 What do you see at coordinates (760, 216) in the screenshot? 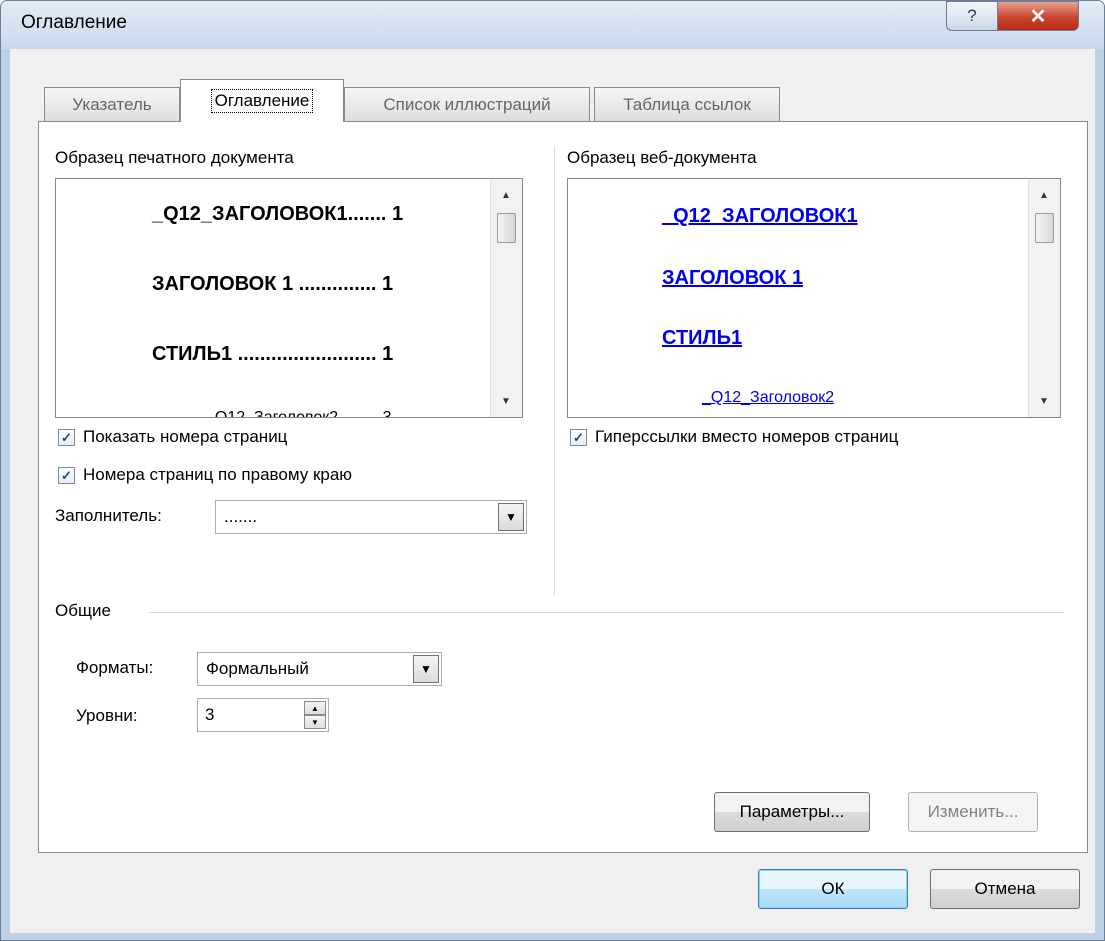
I see `web-preview-link: _Q12_ЗАГОЛОВОК1` at bounding box center [760, 216].